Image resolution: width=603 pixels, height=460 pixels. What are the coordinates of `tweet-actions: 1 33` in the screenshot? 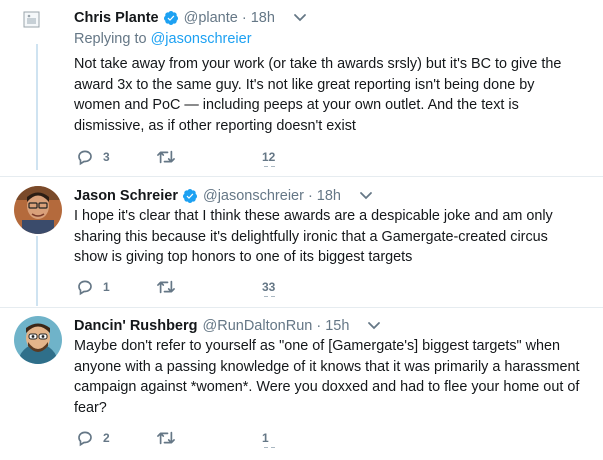 It's located at (175, 287).